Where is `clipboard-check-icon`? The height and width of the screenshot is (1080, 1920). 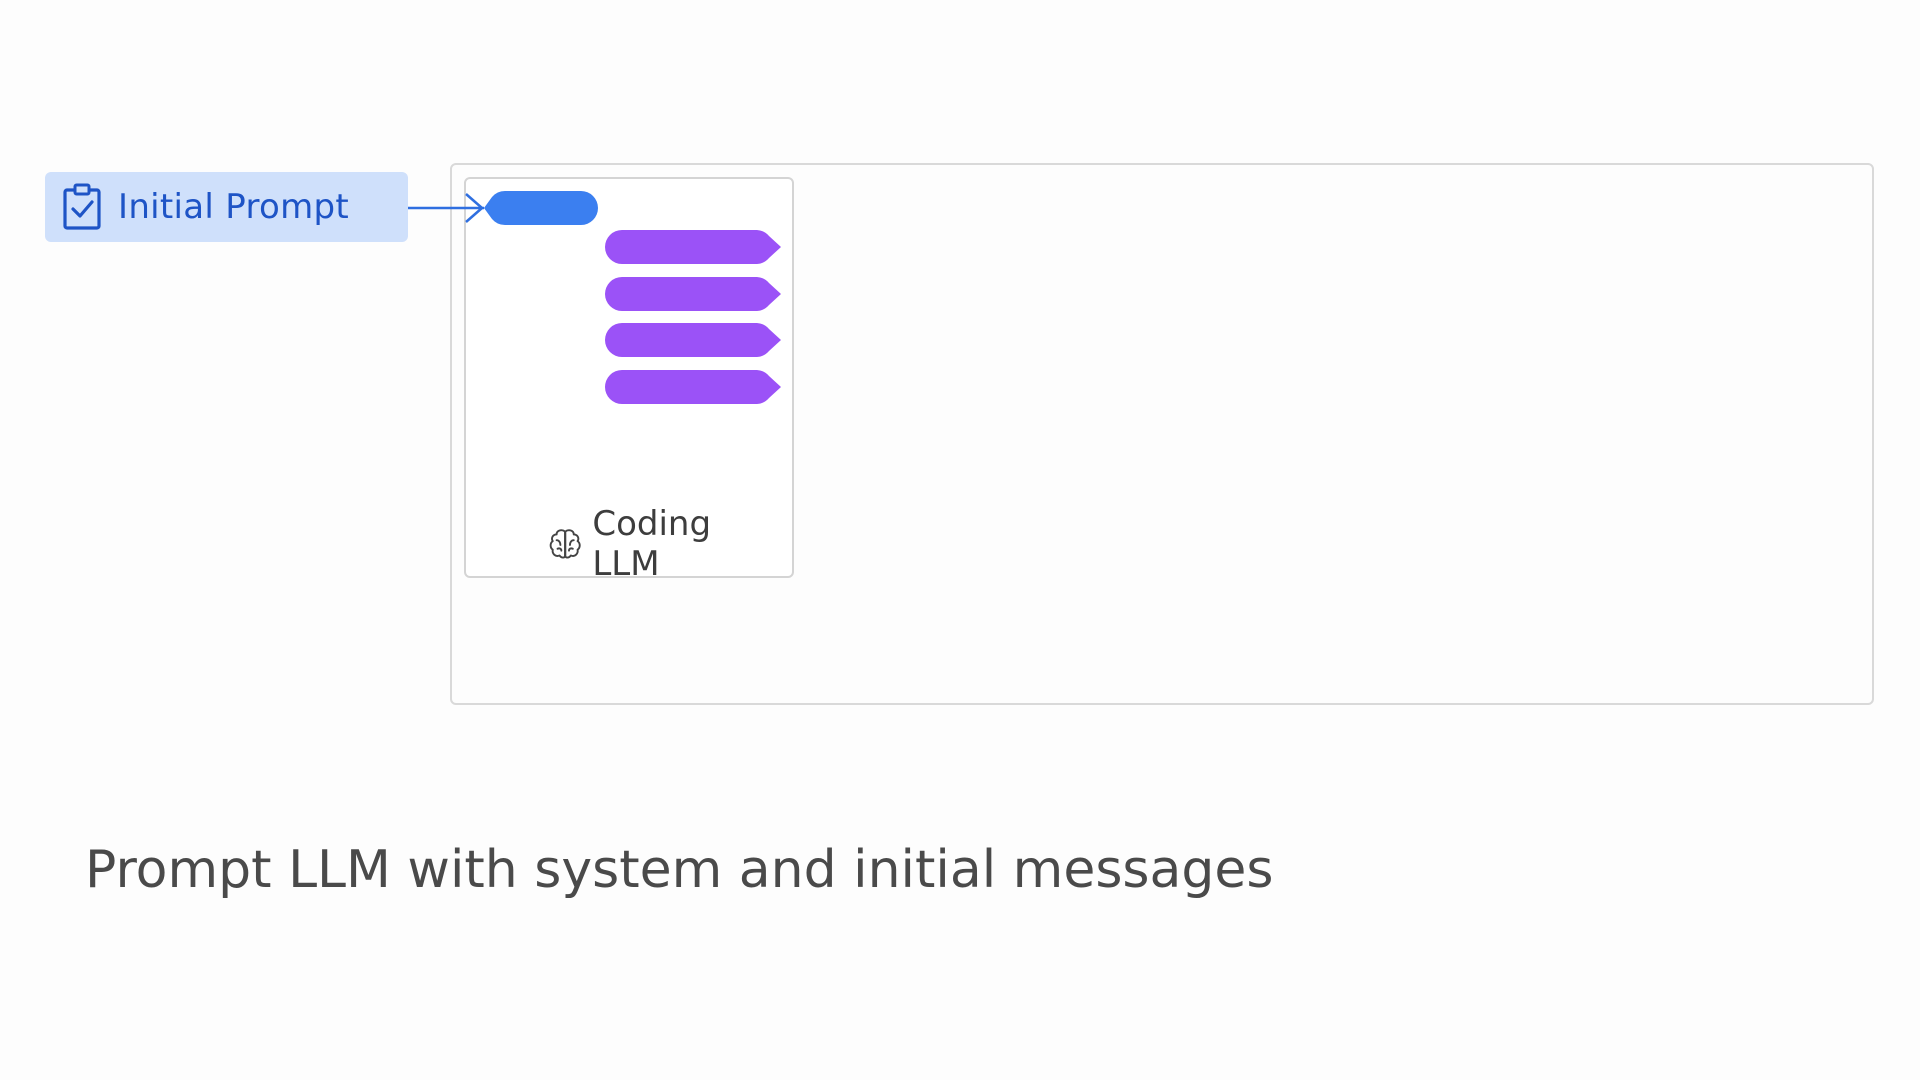
clipboard-check-icon is located at coordinates (82, 206).